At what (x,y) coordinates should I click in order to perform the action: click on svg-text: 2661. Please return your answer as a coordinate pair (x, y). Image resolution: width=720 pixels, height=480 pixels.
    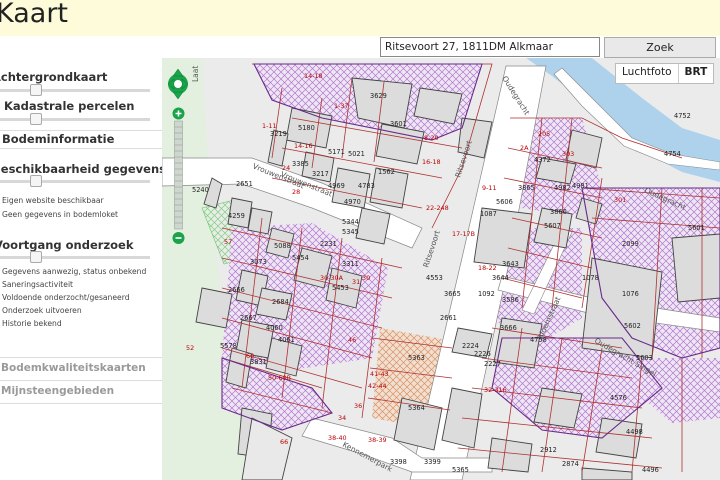
    Looking at the image, I should click on (448, 318).